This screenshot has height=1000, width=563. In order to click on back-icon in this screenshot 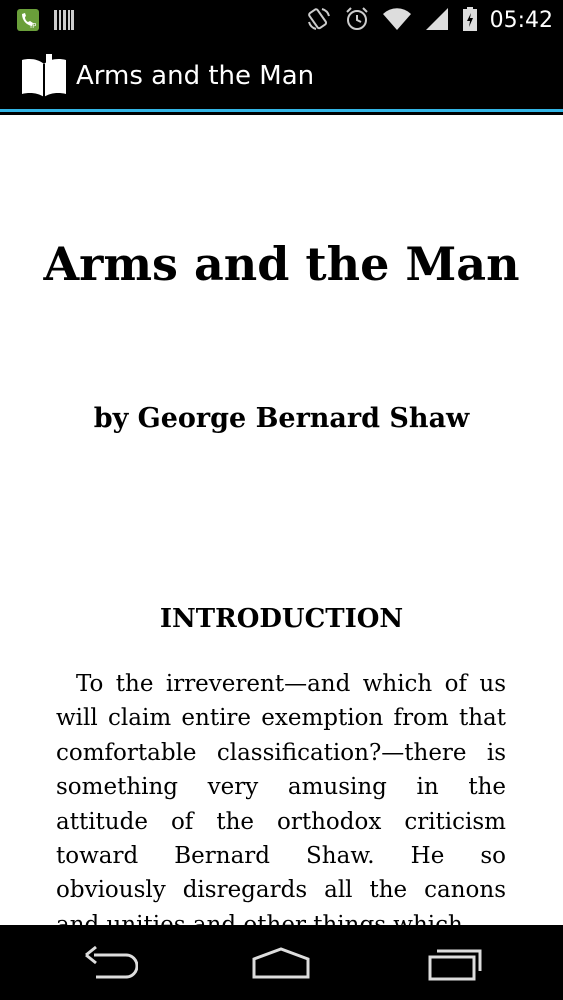, I will do `click(110, 963)`.